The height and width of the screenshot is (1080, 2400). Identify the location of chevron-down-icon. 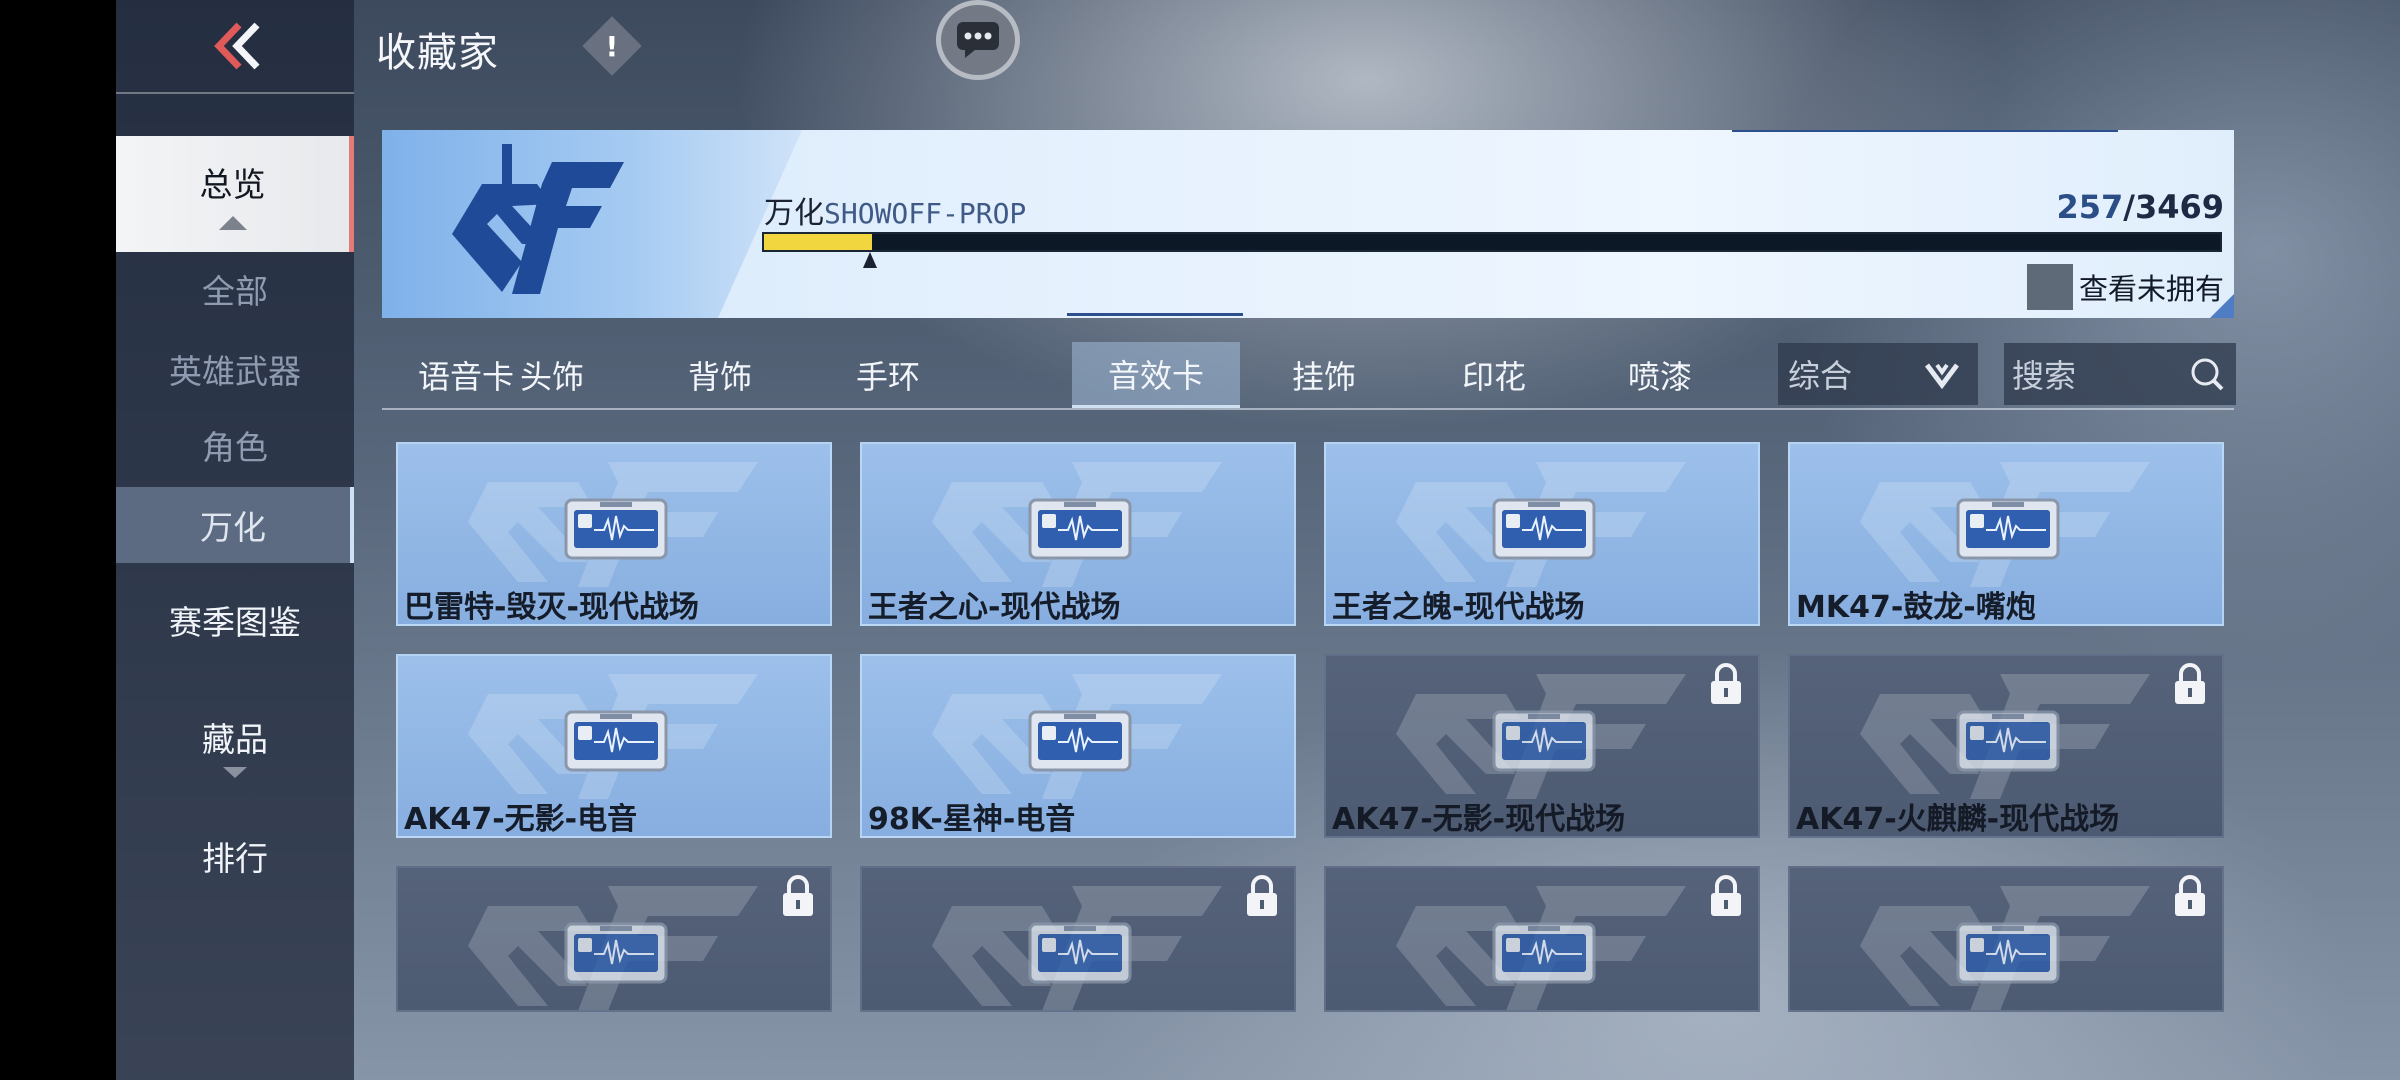
(1942, 376).